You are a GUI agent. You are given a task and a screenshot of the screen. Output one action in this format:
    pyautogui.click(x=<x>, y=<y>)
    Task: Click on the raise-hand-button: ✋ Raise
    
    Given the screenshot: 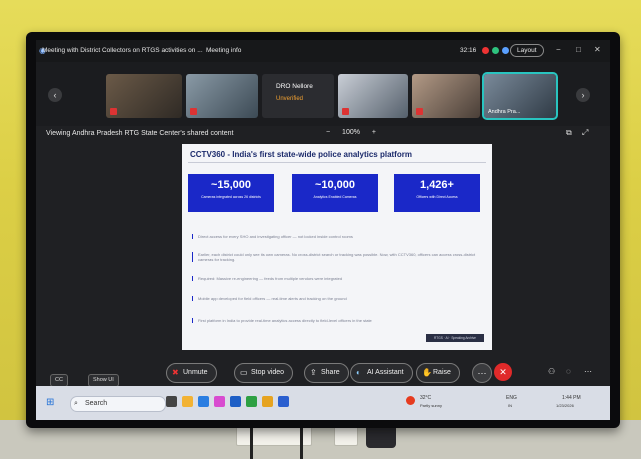 What is the action you would take?
    pyautogui.click(x=438, y=373)
    